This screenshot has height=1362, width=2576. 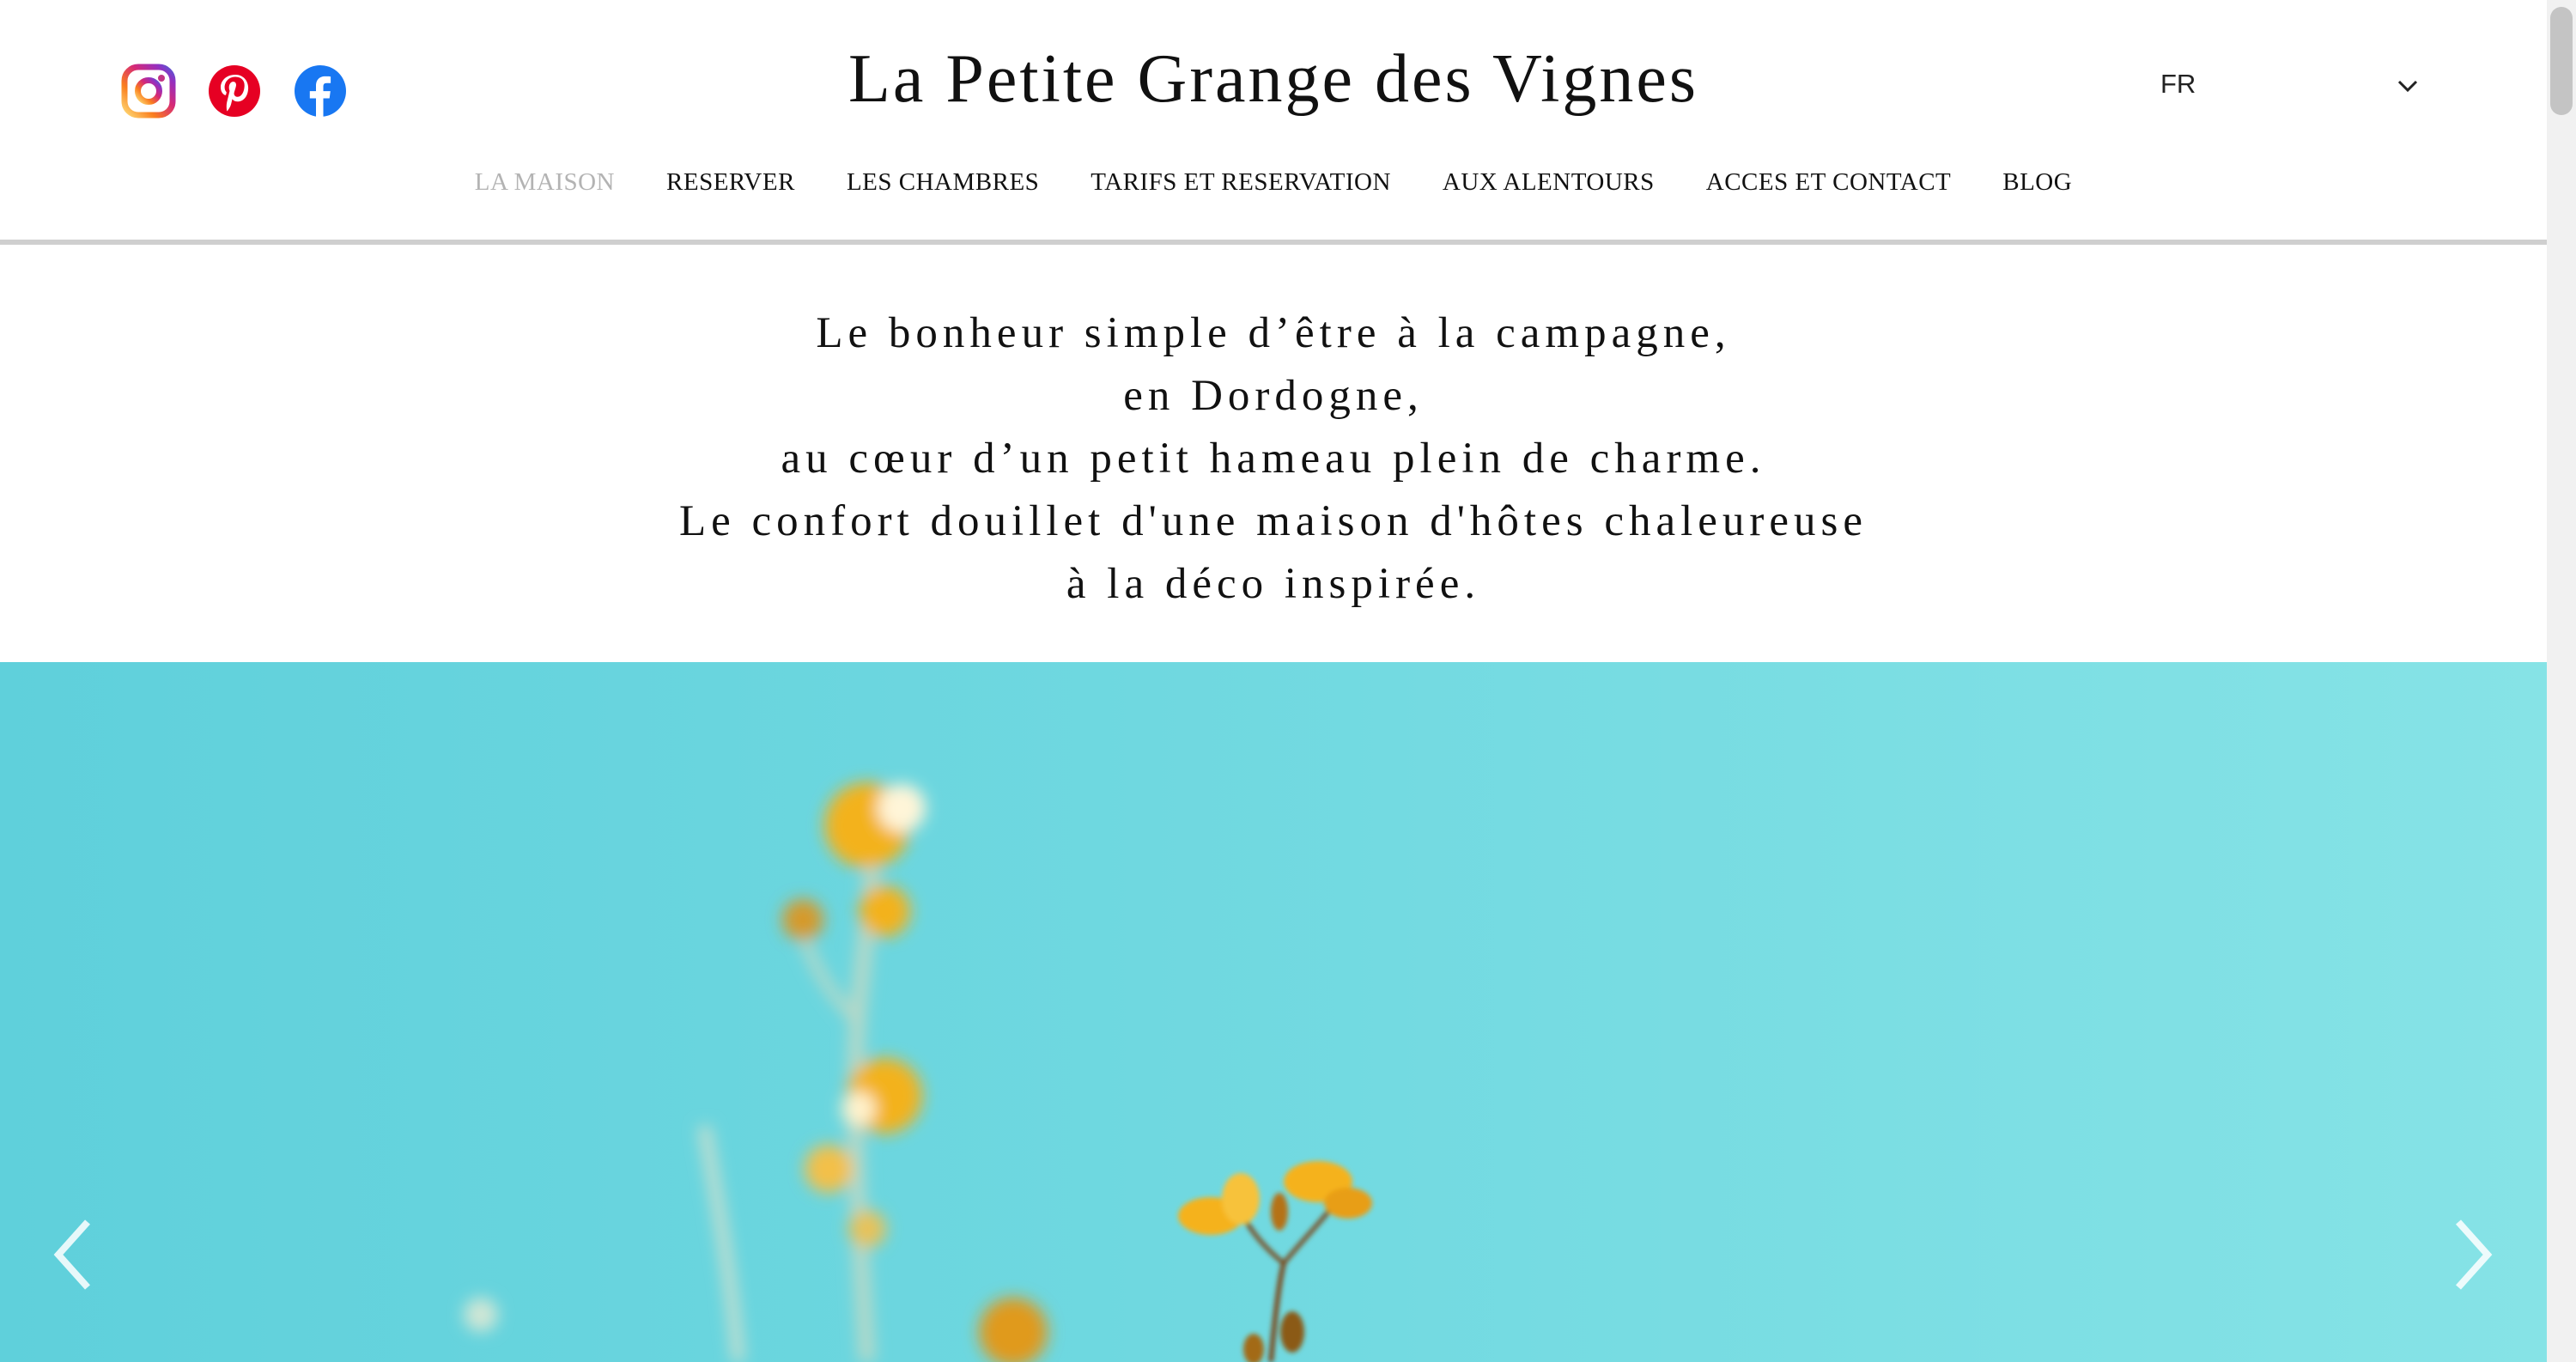 I want to click on intro-line: Le bonheur simple d’être à la campagne,, so click(x=1273, y=333).